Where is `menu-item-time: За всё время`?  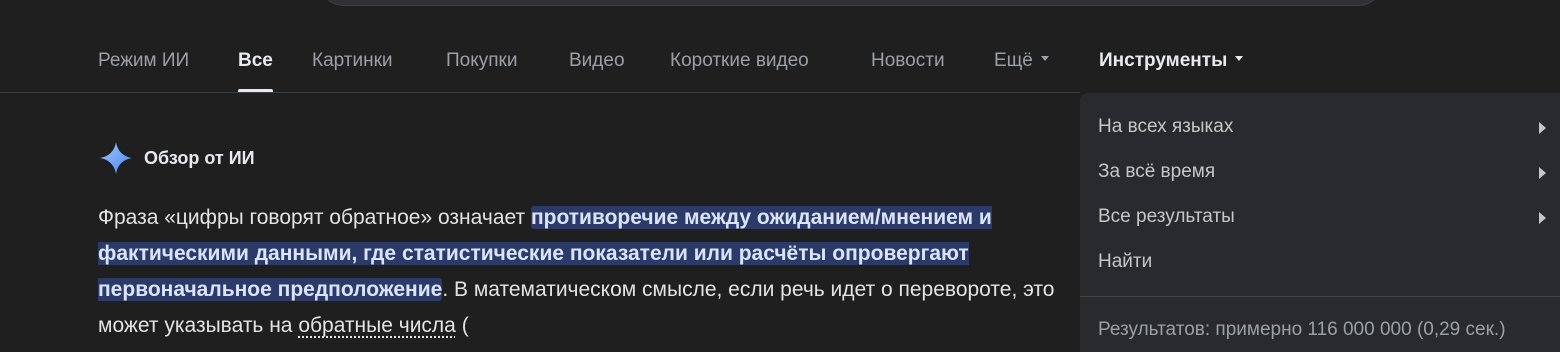
menu-item-time: За всё время is located at coordinates (1329, 173).